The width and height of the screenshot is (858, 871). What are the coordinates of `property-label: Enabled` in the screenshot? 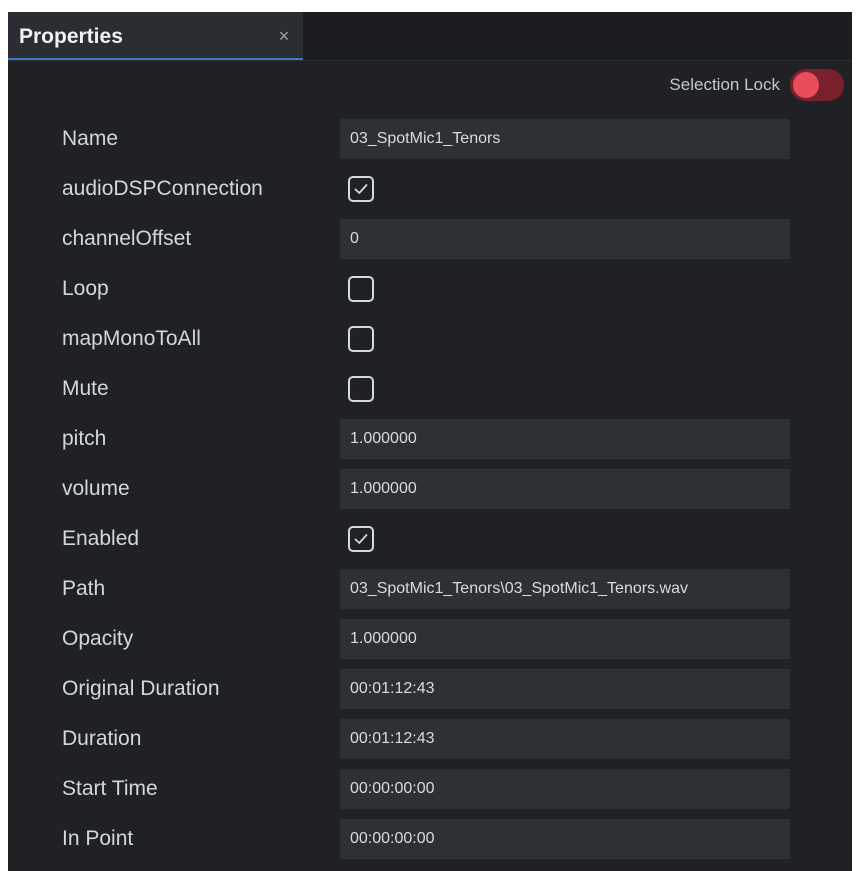 It's located at (101, 538).